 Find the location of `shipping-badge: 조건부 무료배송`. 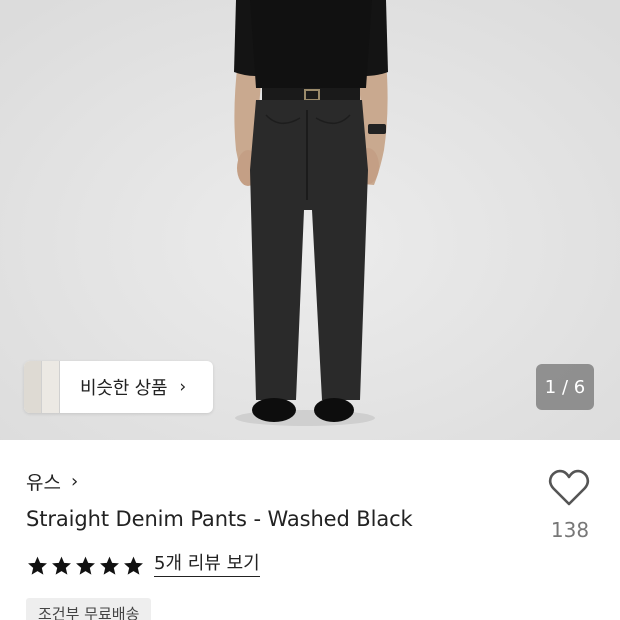

shipping-badge: 조건부 무료배송 is located at coordinates (89, 609).